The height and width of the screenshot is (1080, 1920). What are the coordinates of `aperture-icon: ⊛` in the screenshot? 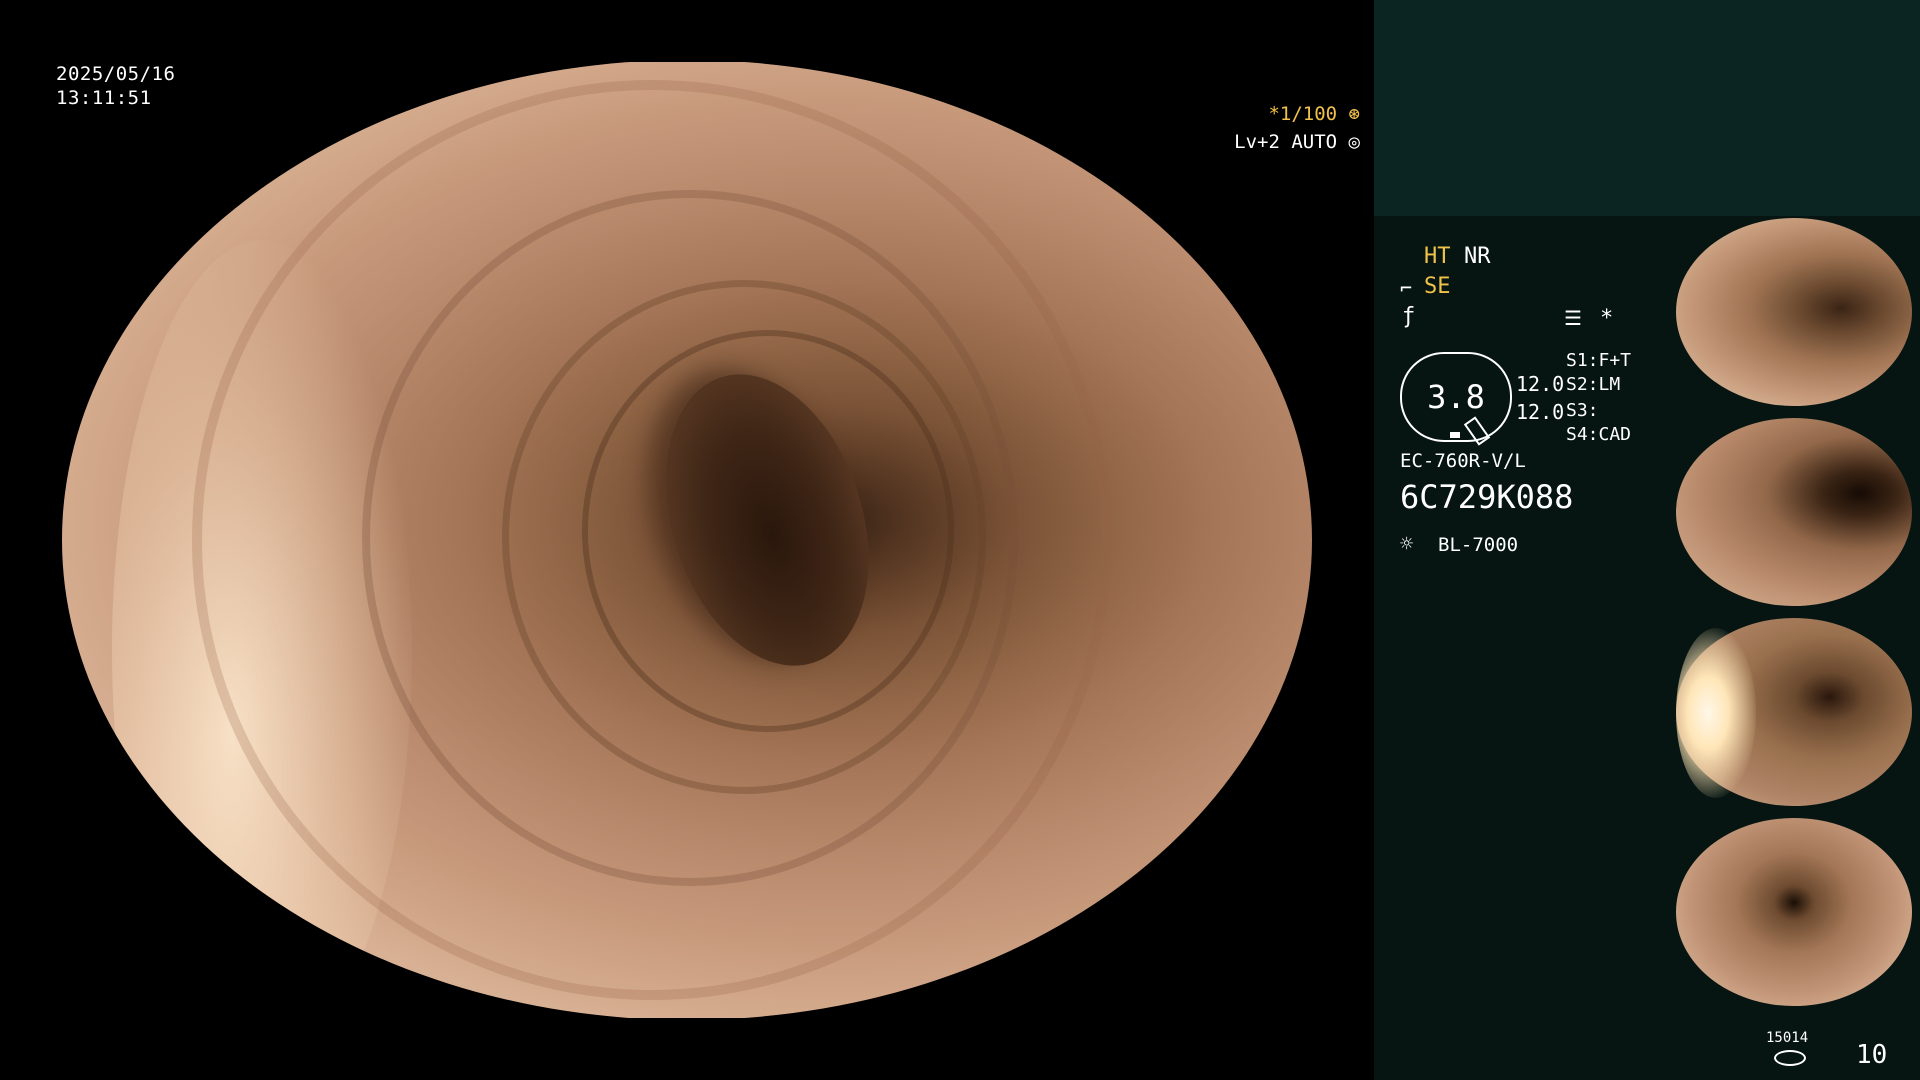 It's located at (1354, 114).